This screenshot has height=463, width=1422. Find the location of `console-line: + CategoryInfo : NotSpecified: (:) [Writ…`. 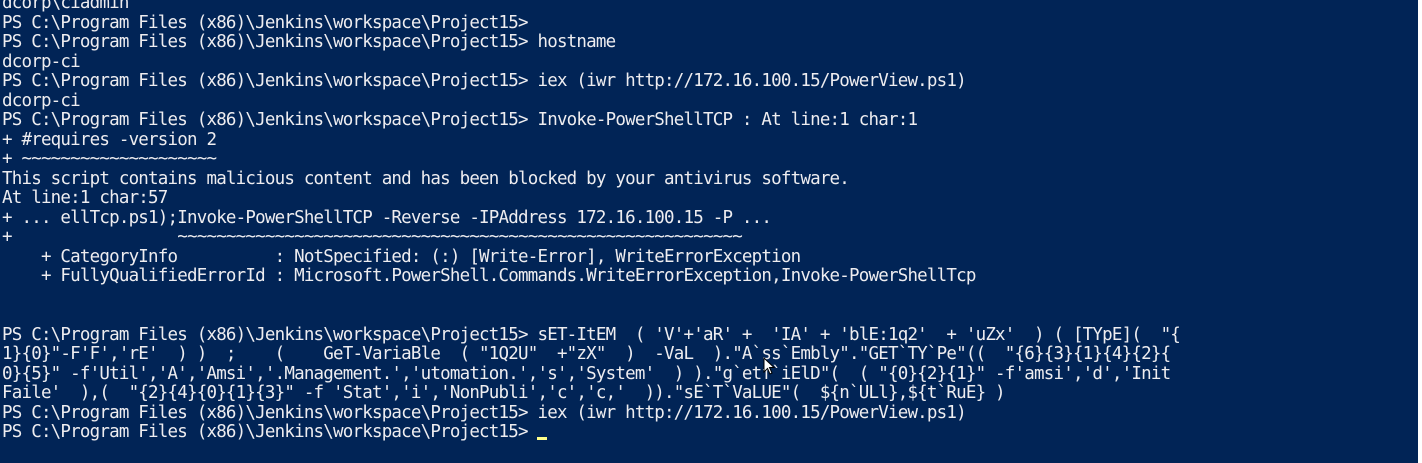

console-line: + CategoryInfo : NotSpecified: (:) [Writ… is located at coordinates (401, 256).